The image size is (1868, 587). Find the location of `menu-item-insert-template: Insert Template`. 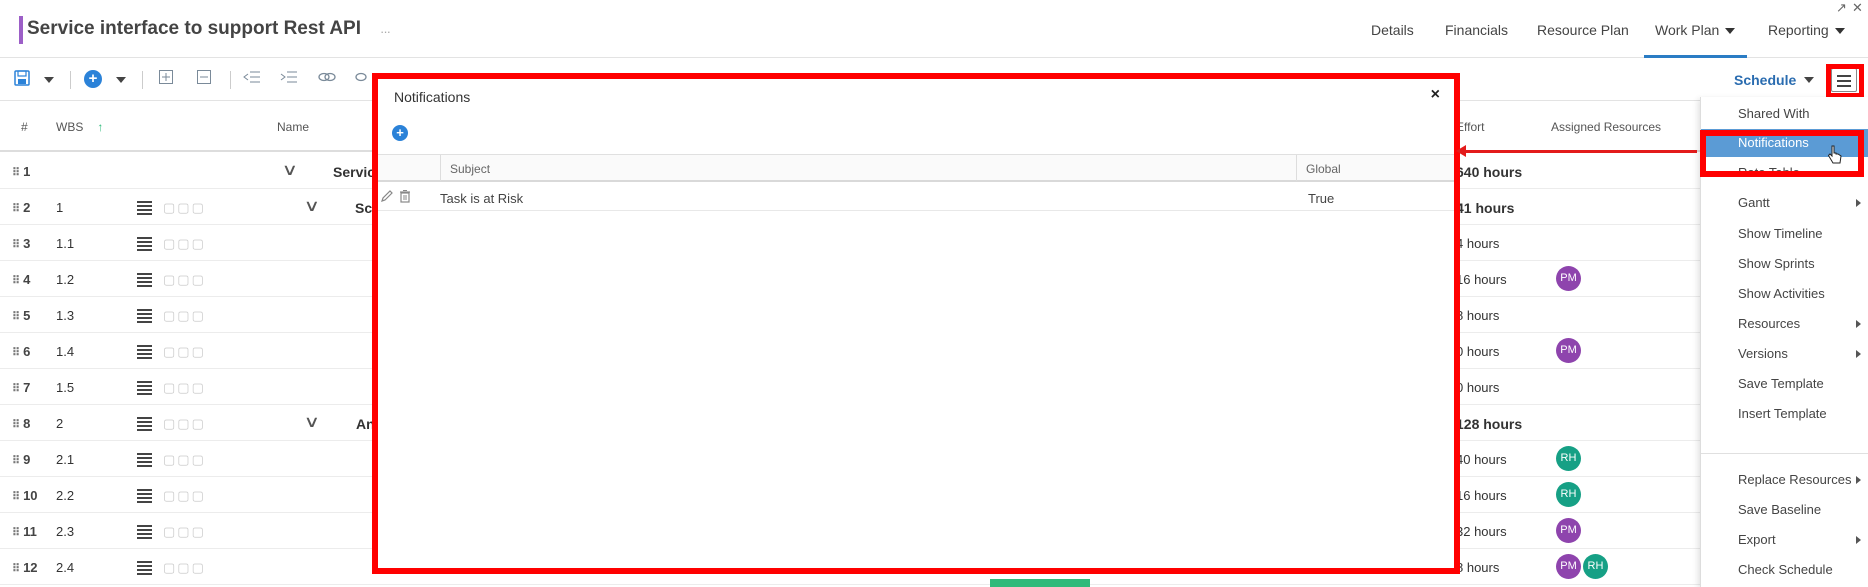

menu-item-insert-template: Insert Template is located at coordinates (1784, 414).